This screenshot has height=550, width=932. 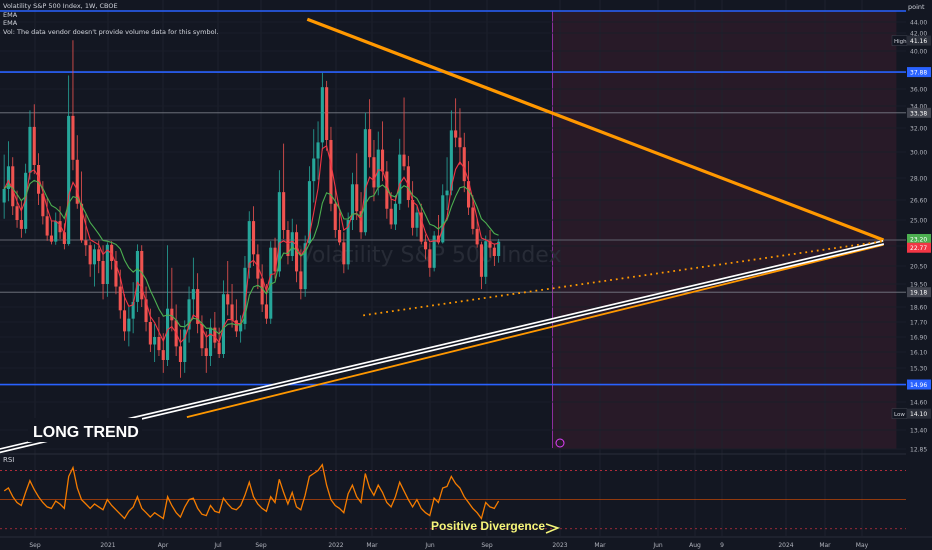 What do you see at coordinates (107, 545) in the screenshot?
I see `time-axis-tick: 2021` at bounding box center [107, 545].